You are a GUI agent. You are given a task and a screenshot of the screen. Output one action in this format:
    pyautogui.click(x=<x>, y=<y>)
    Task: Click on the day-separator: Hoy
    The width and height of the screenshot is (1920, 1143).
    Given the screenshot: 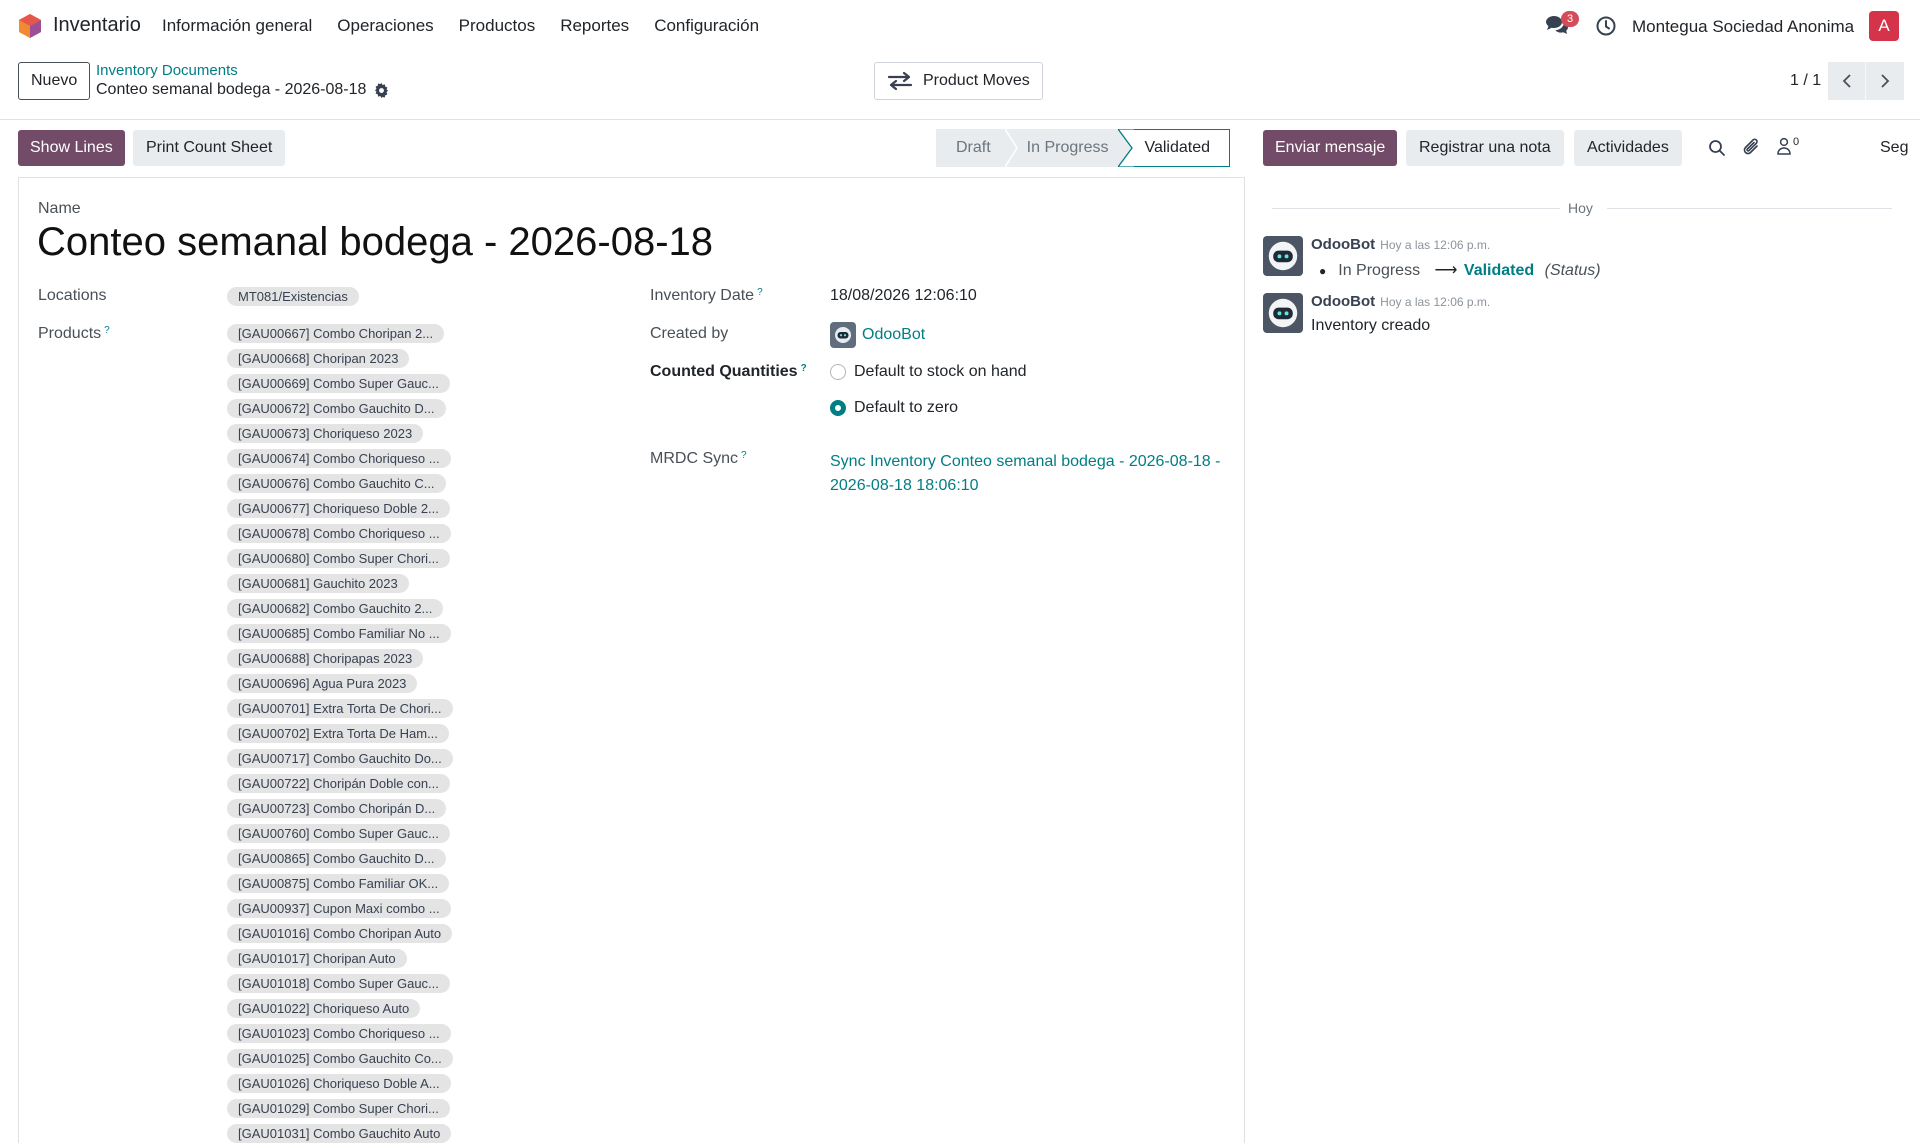 What is the action you would take?
    pyautogui.click(x=1582, y=208)
    